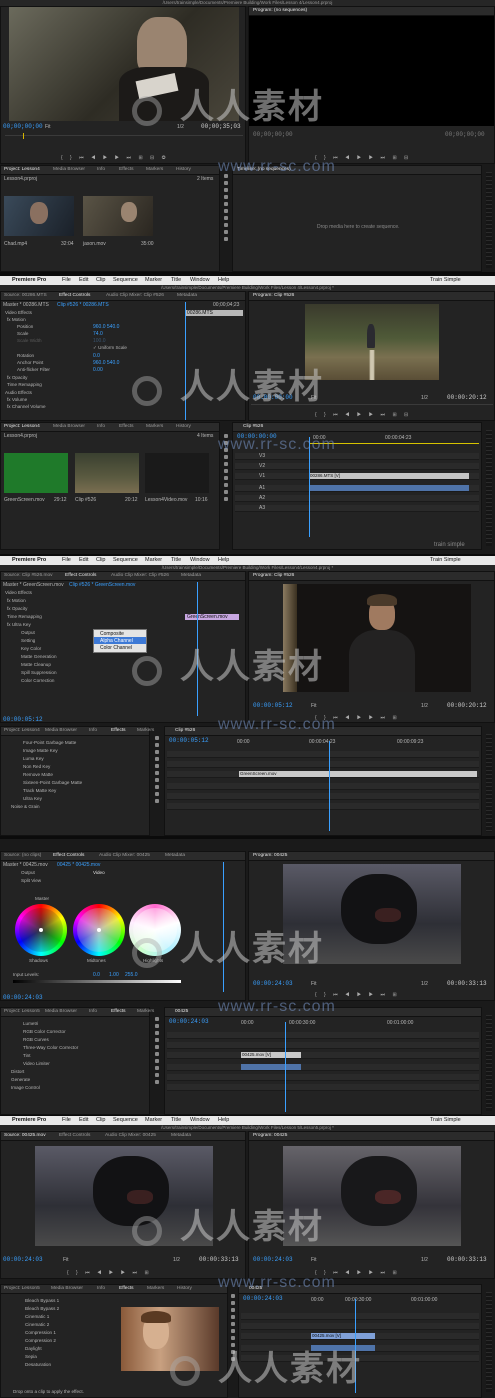 The width and height of the screenshot is (495, 1398). Describe the element at coordinates (176, 560) in the screenshot. I see `menu-title: Title` at that location.